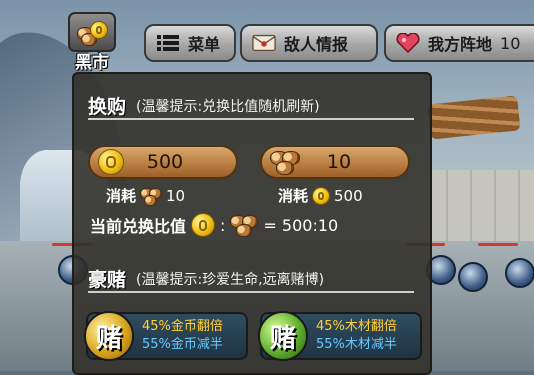 The height and width of the screenshot is (375, 534). Describe the element at coordinates (228, 107) in the screenshot. I see `exchange-hint: (温馨提示:兑换比值随机刷新)` at that location.